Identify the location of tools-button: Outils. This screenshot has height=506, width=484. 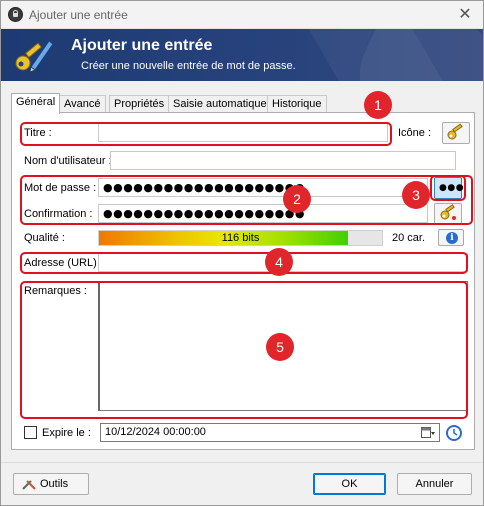
(51, 484).